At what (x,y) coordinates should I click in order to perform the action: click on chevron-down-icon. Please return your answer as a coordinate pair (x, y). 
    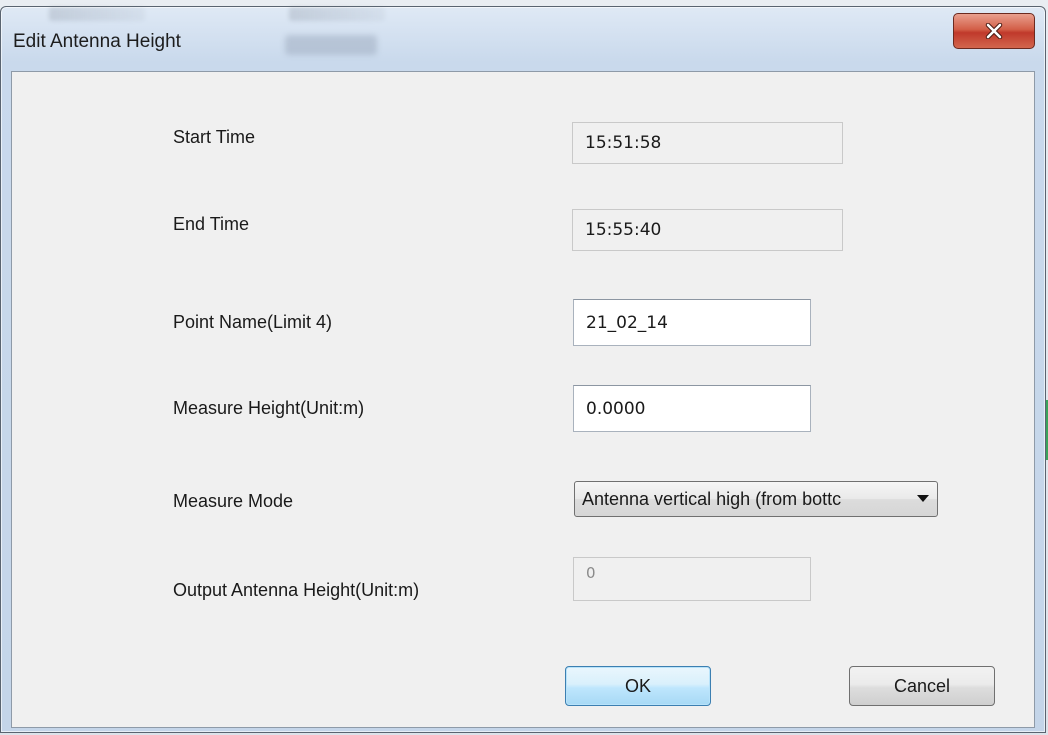
    Looking at the image, I should click on (923, 498).